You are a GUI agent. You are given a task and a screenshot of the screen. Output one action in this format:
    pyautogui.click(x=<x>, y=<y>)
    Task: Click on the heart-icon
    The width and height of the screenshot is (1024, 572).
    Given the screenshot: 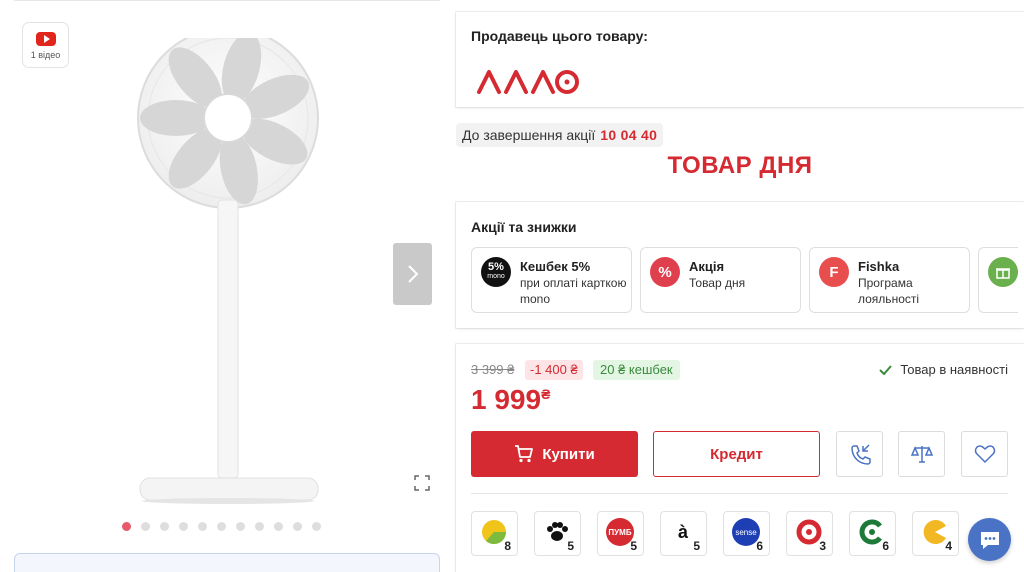 What is the action you would take?
    pyautogui.click(x=984, y=454)
    